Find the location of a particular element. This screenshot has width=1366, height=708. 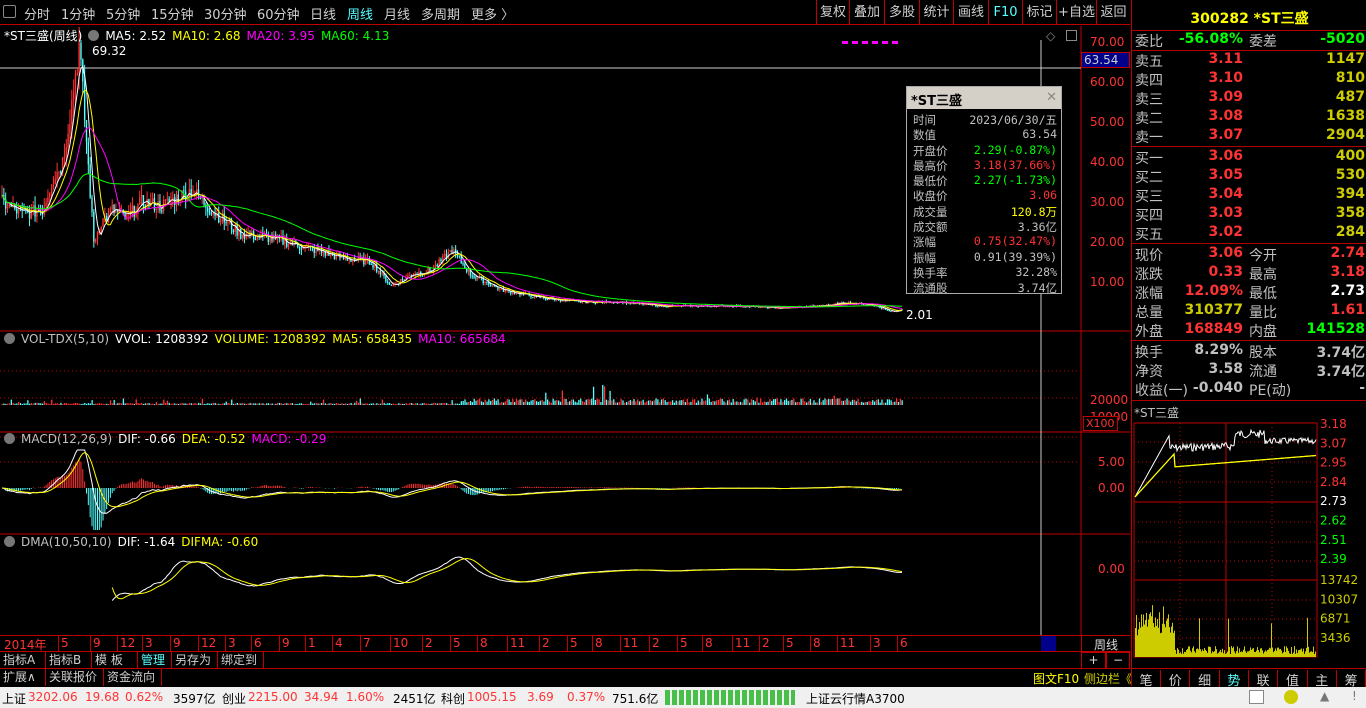

zoom-out-button: − is located at coordinates (1118, 660).